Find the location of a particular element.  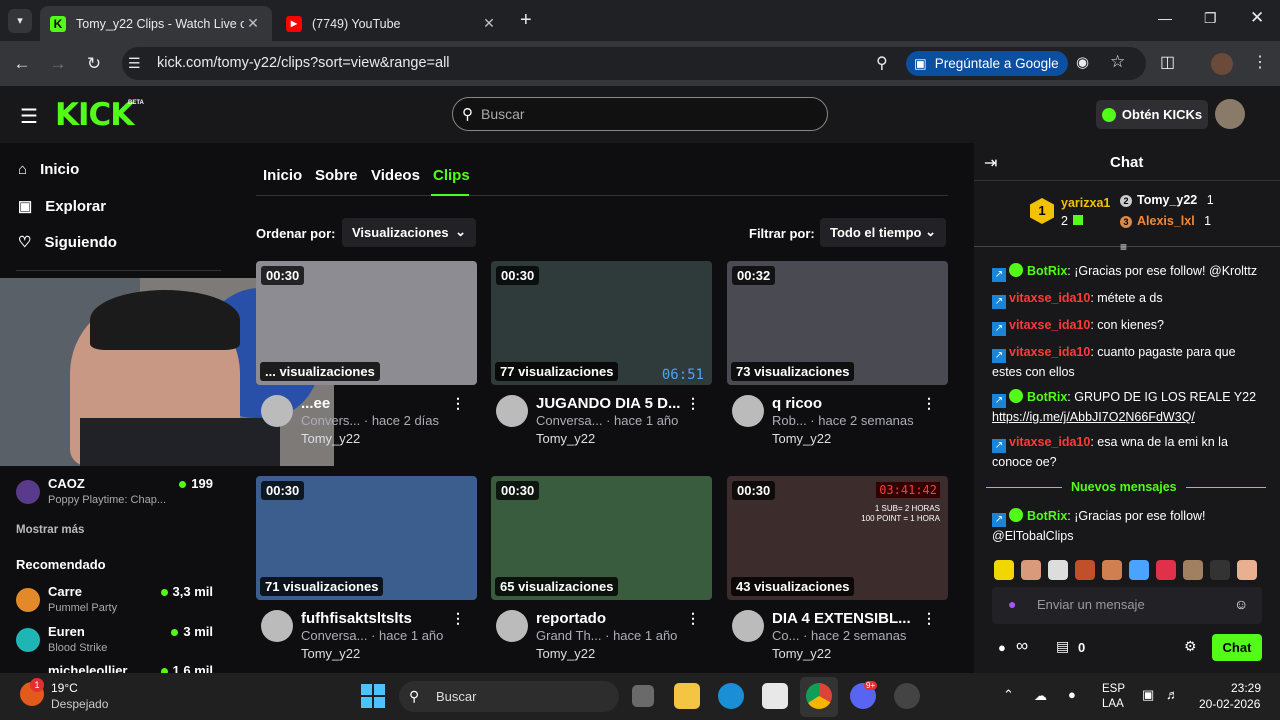

top-gifter-2: 2 Tomy_y22 1 is located at coordinates (1175, 201).